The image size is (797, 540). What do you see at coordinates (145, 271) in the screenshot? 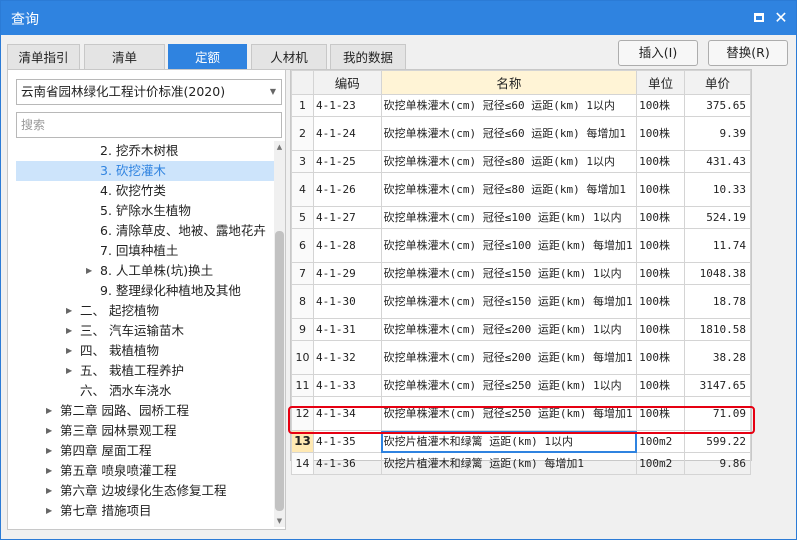
I see `tree-item: ▶ 8. 人工单株(坑)换土` at bounding box center [145, 271].